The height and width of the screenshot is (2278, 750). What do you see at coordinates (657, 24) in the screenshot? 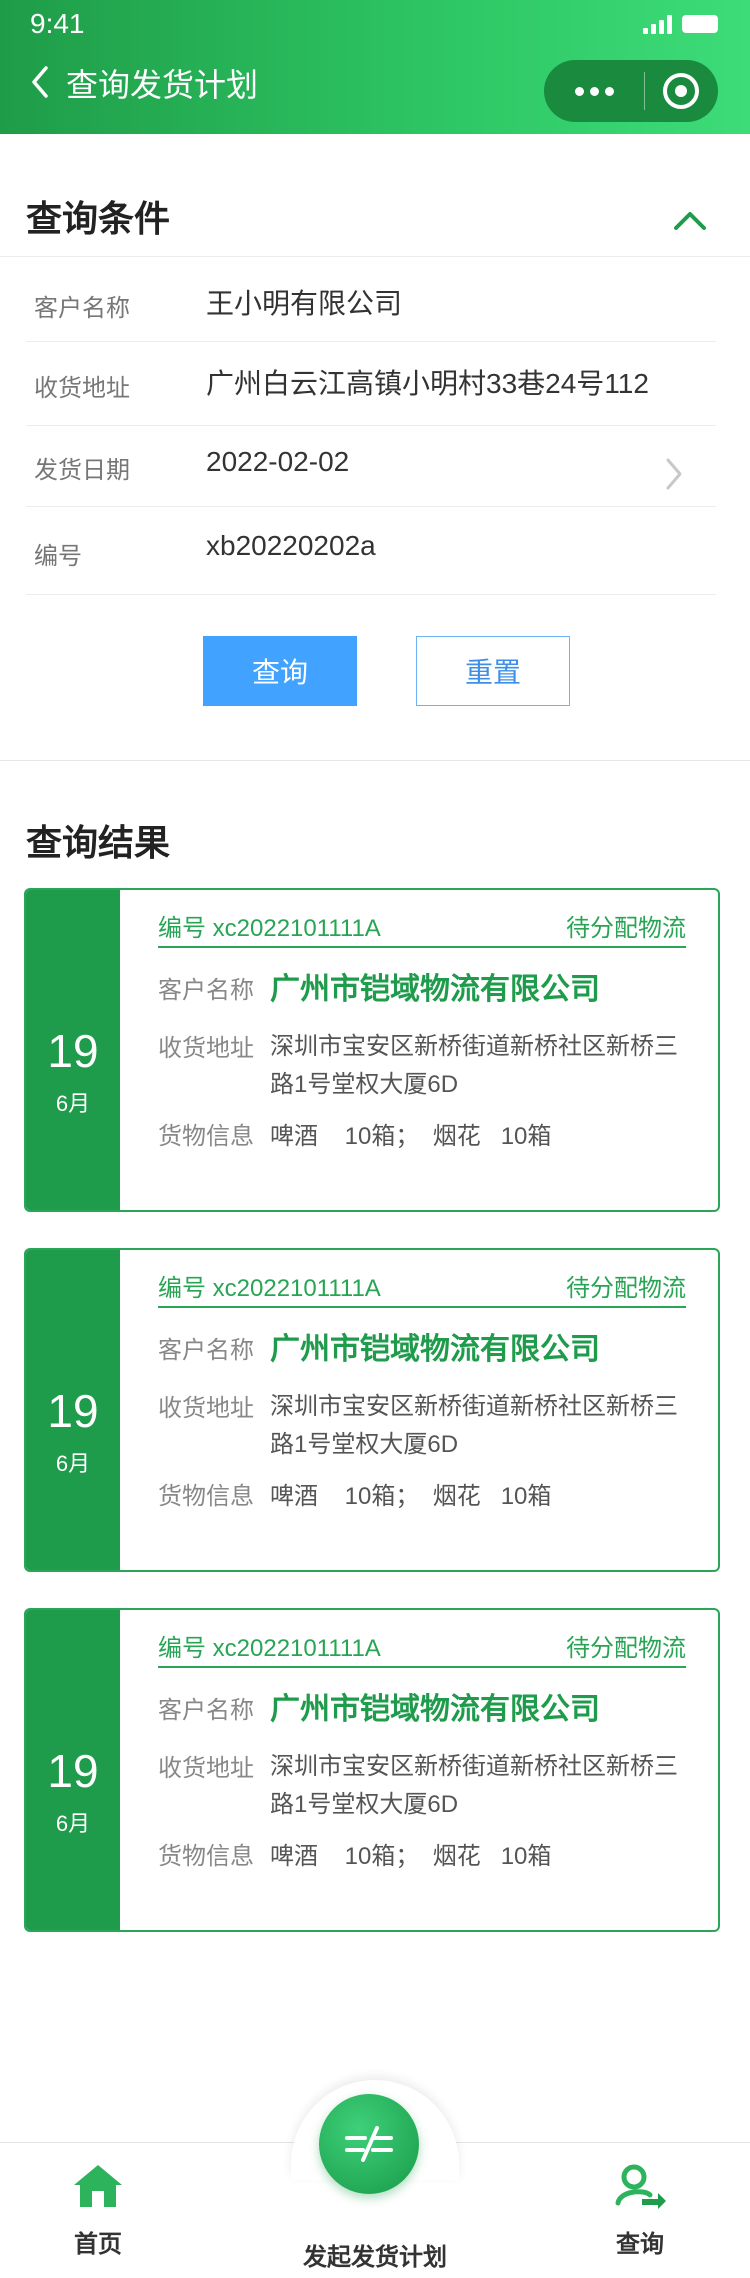
I see `signal-icon` at bounding box center [657, 24].